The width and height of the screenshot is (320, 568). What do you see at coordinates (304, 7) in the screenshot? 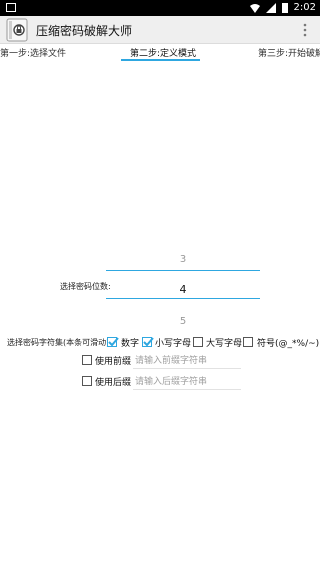
I see `status-time: 2:02` at bounding box center [304, 7].